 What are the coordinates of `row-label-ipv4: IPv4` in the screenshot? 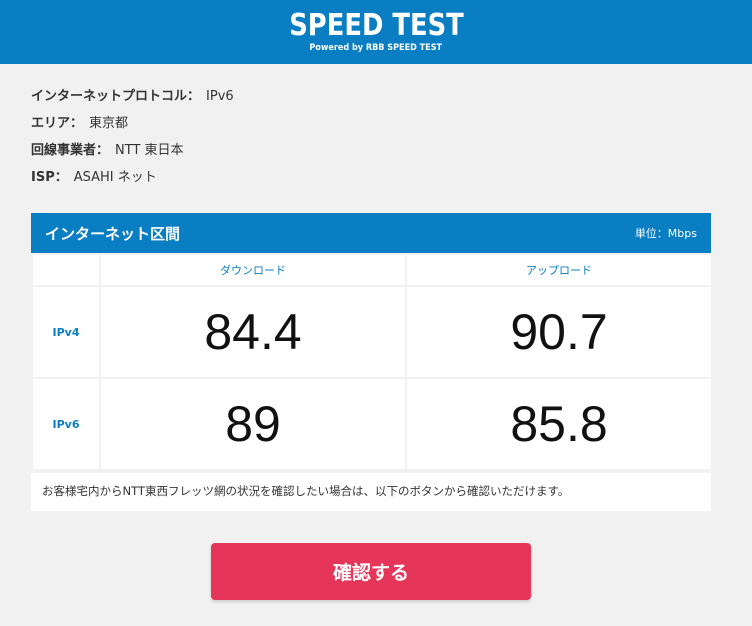 It's located at (66, 332).